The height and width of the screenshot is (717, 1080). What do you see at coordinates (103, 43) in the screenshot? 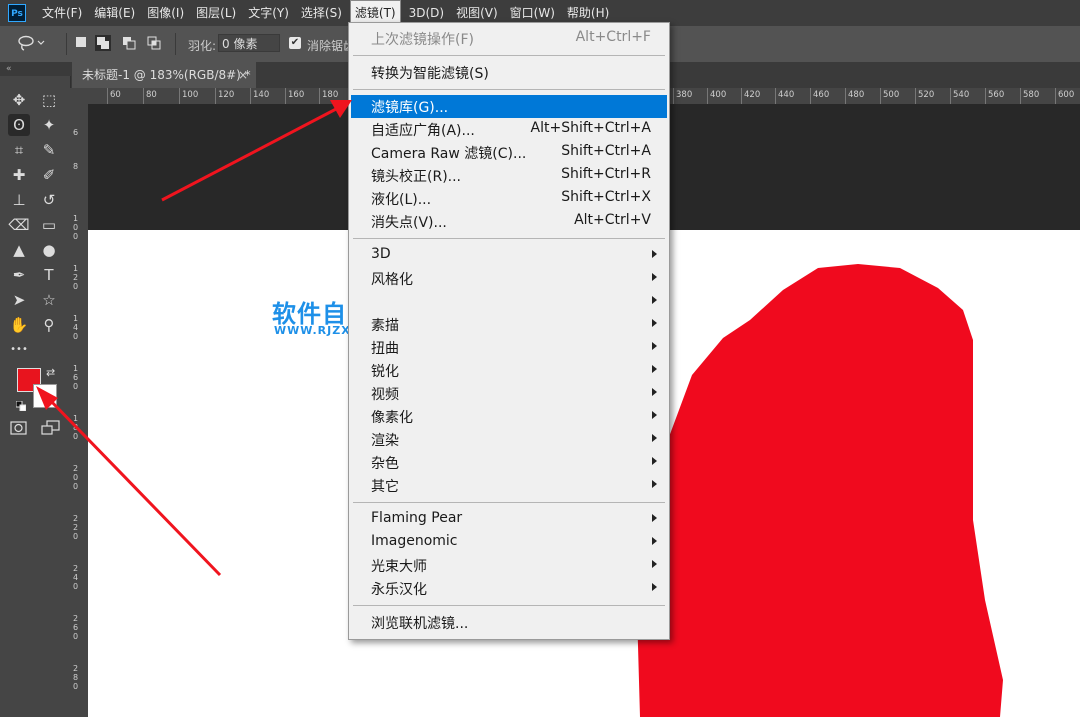
I see `add-selection-icon` at bounding box center [103, 43].